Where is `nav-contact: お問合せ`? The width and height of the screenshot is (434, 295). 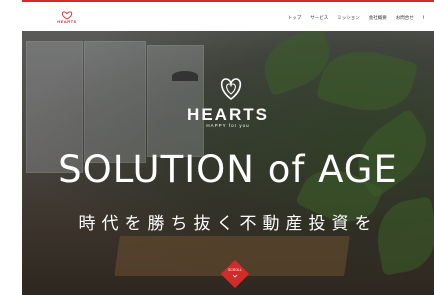 nav-contact: お問合せ is located at coordinates (405, 18).